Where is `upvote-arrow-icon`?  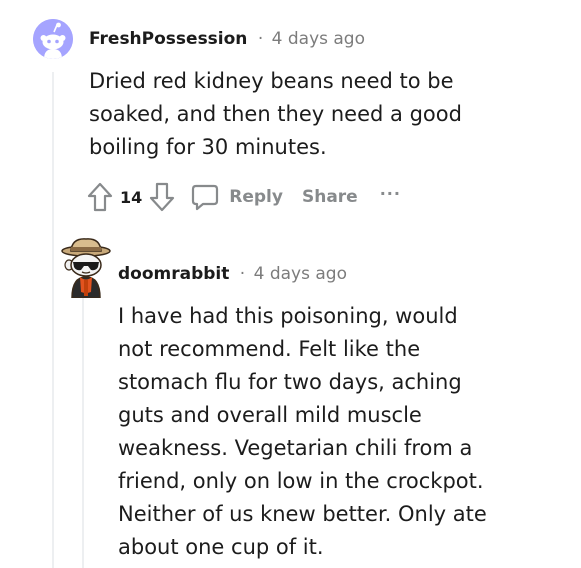 upvote-arrow-icon is located at coordinates (100, 197).